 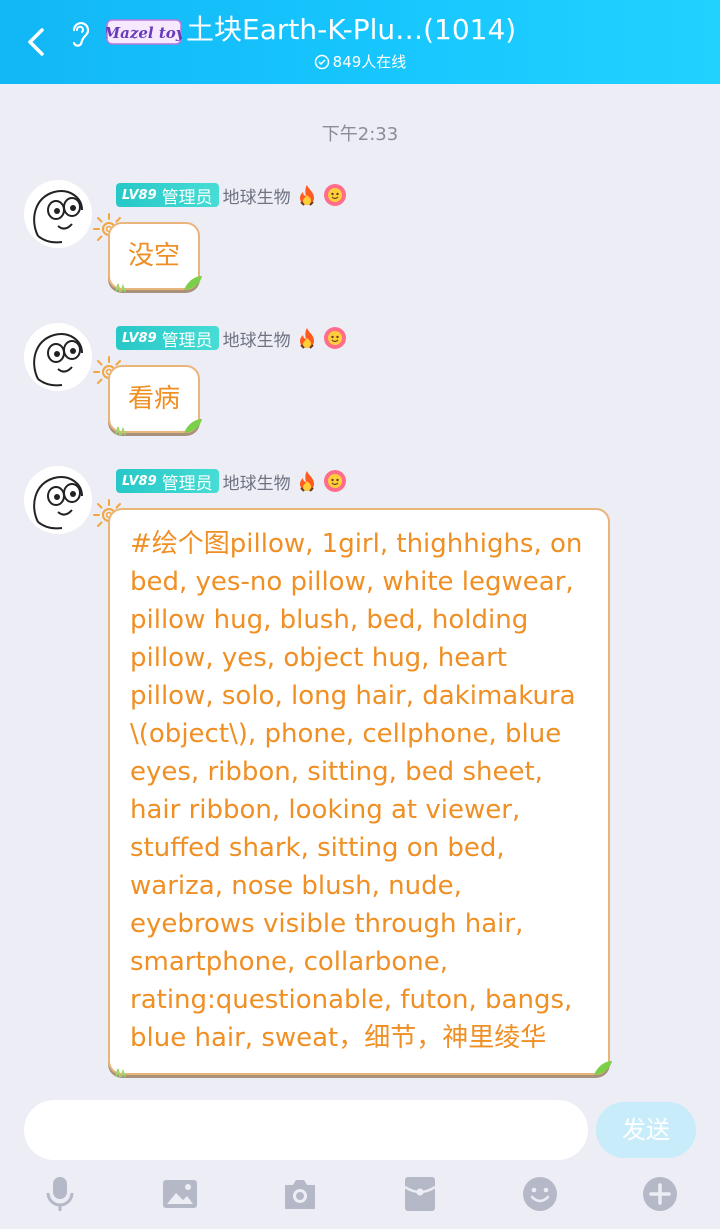 I want to click on svg-text: Mazel toy, so click(x=144, y=33).